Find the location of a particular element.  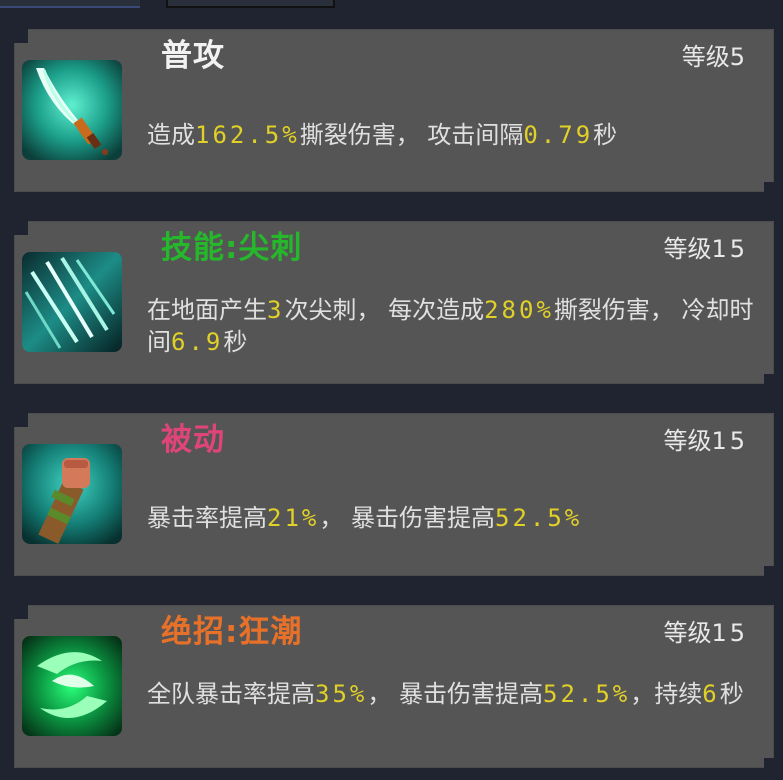

desc-value: 6 is located at coordinates (711, 694).